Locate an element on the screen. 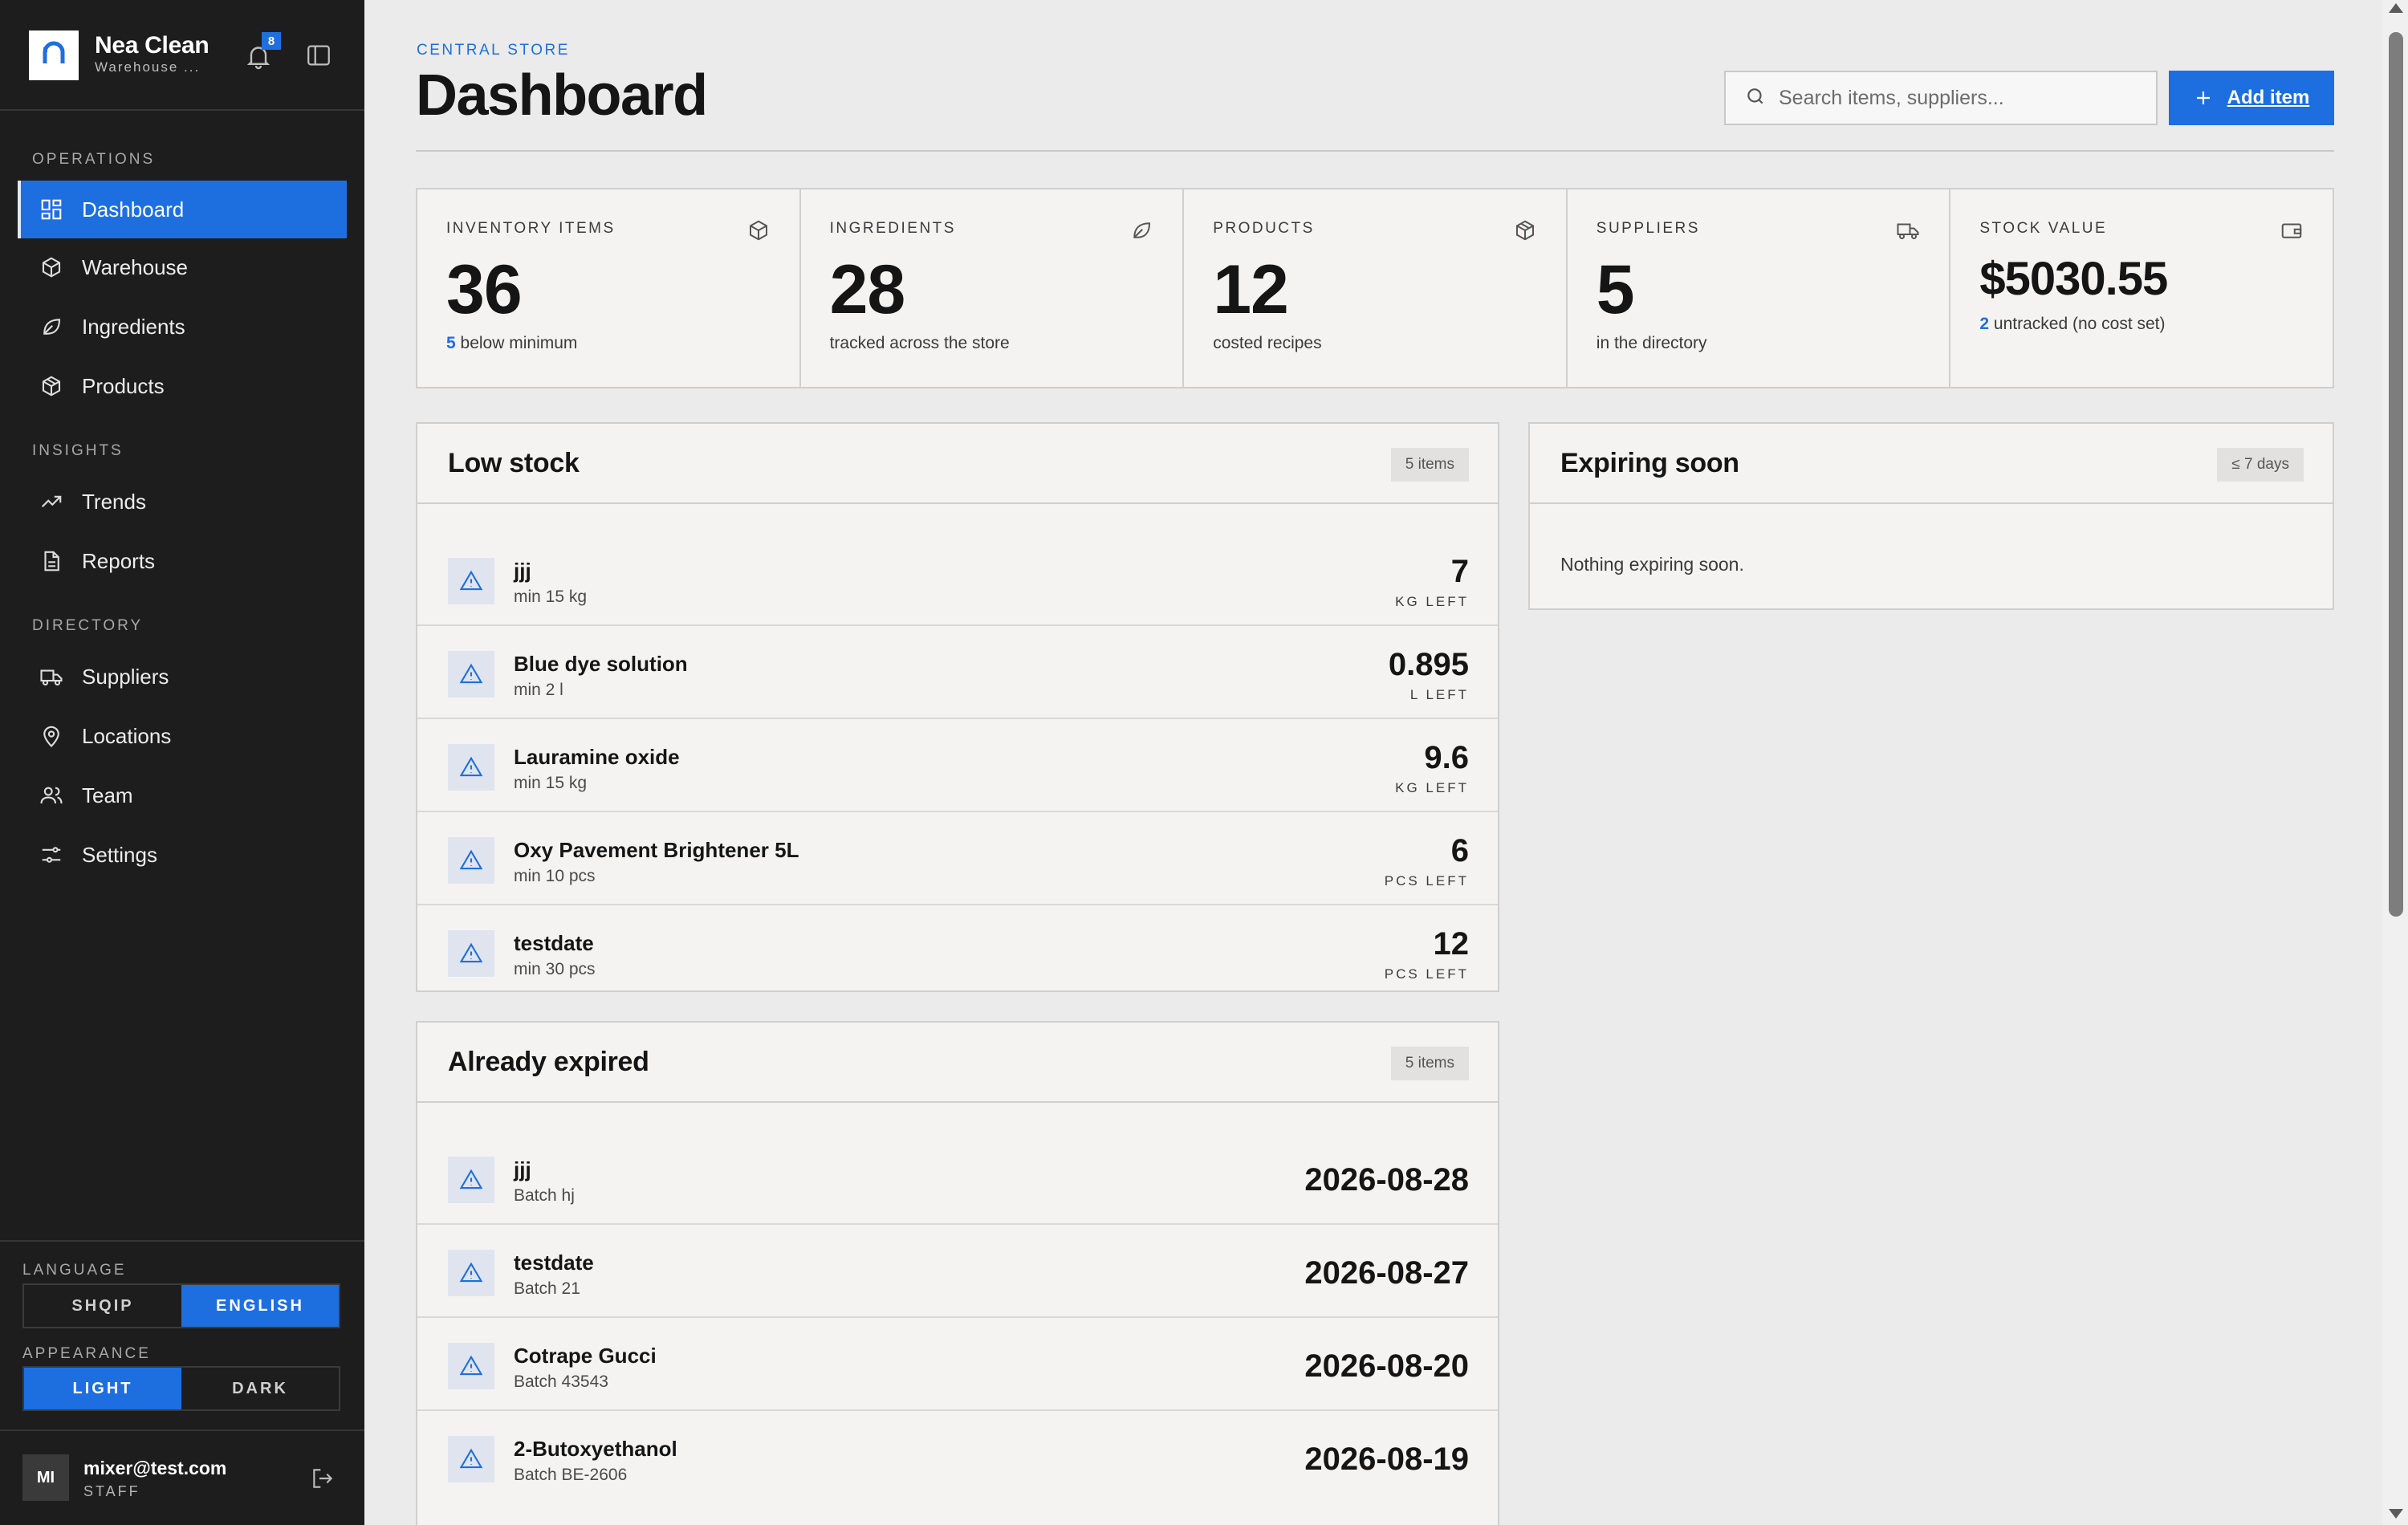 This screenshot has width=2408, height=1525. card-title: Low stock is located at coordinates (514, 463).